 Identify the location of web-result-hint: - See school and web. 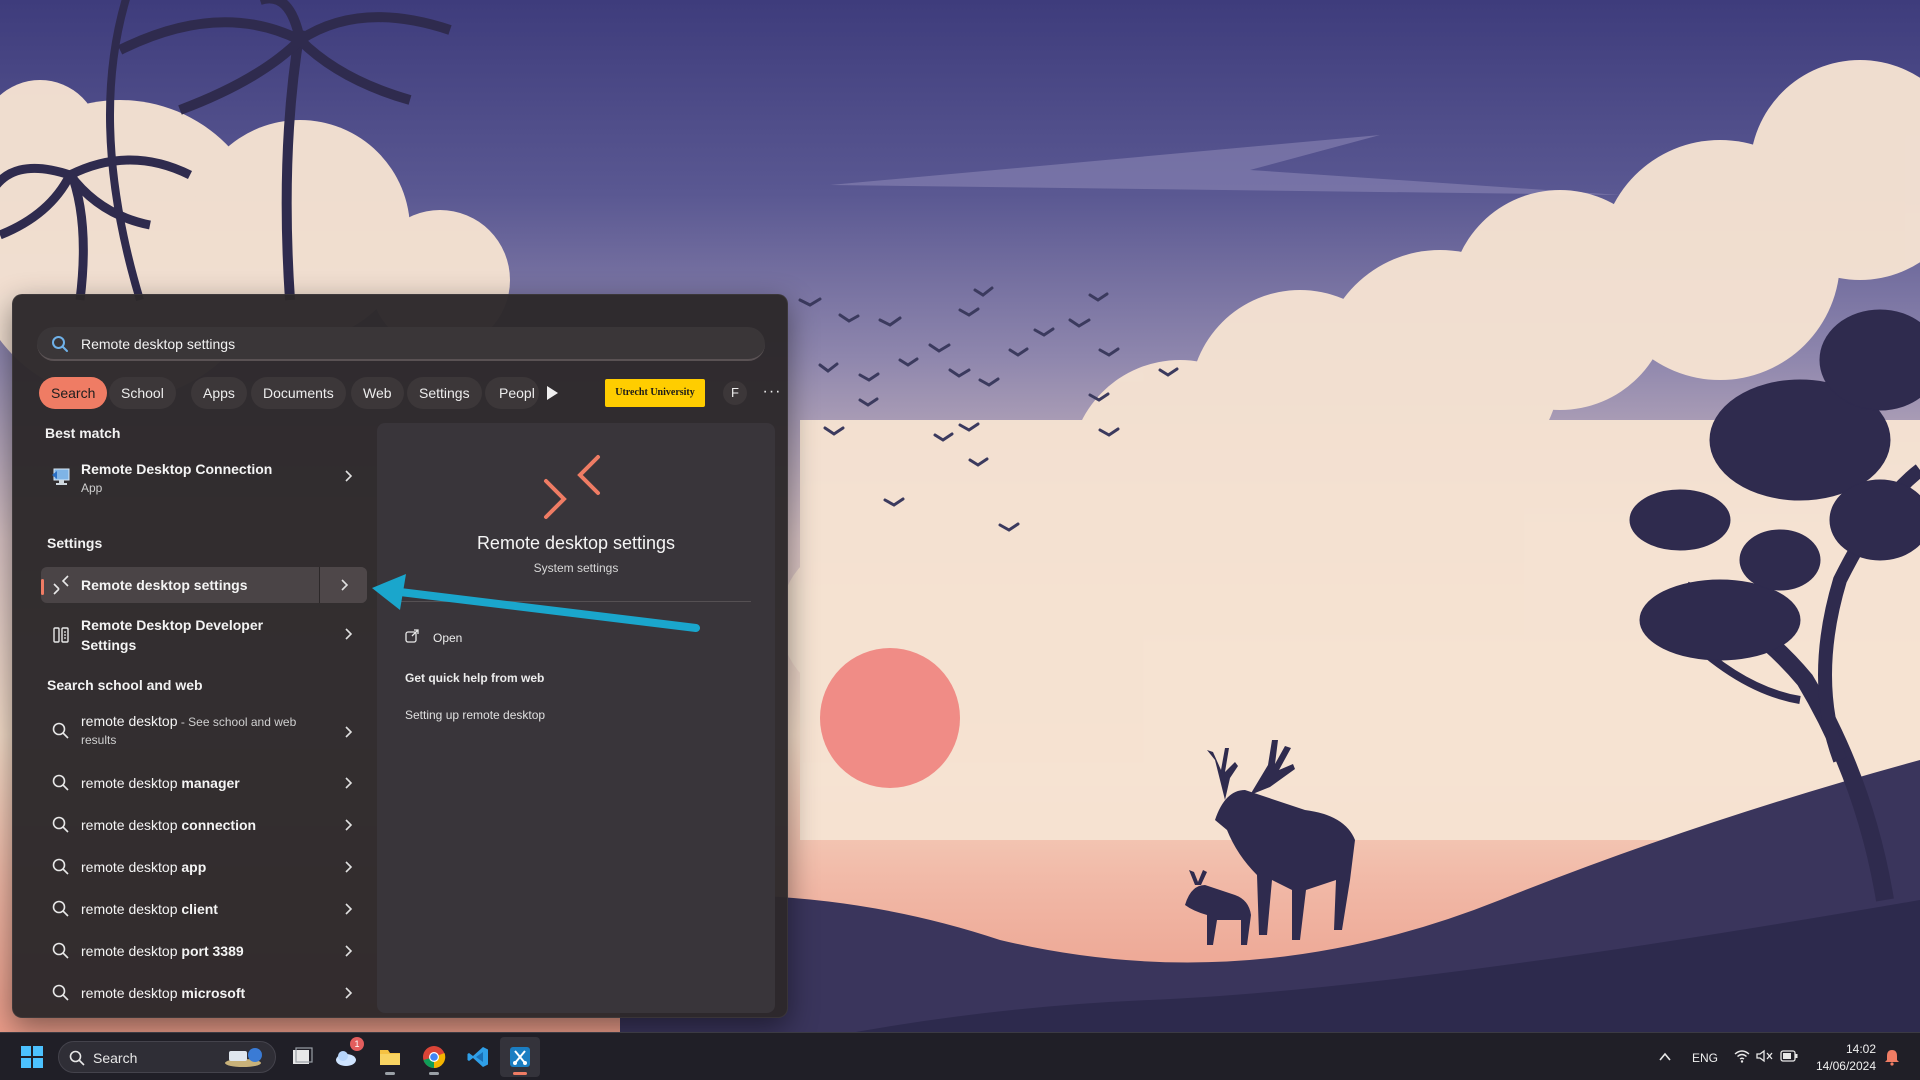
(237, 722).